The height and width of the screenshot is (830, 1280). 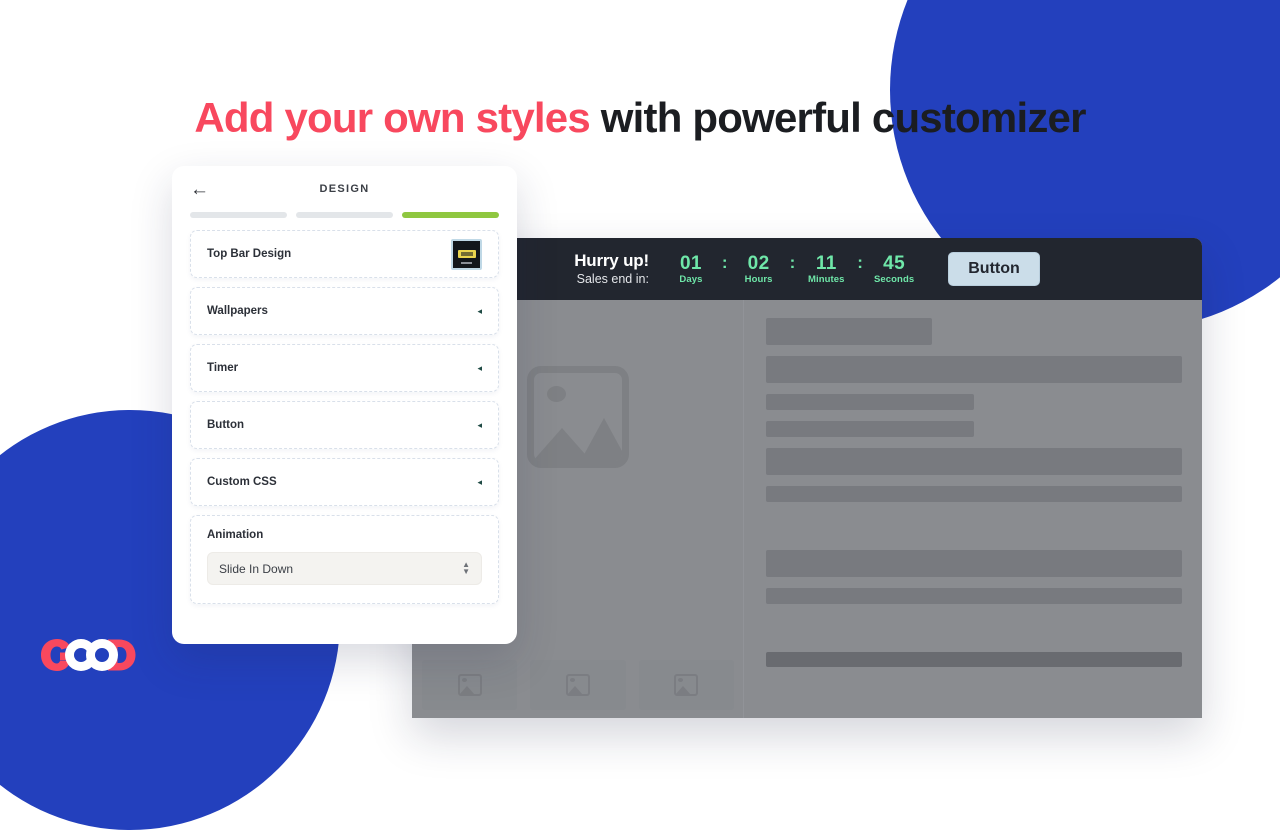 What do you see at coordinates (344, 482) in the screenshot?
I see `accordion-item-custom-css: Custom CSS ◂` at bounding box center [344, 482].